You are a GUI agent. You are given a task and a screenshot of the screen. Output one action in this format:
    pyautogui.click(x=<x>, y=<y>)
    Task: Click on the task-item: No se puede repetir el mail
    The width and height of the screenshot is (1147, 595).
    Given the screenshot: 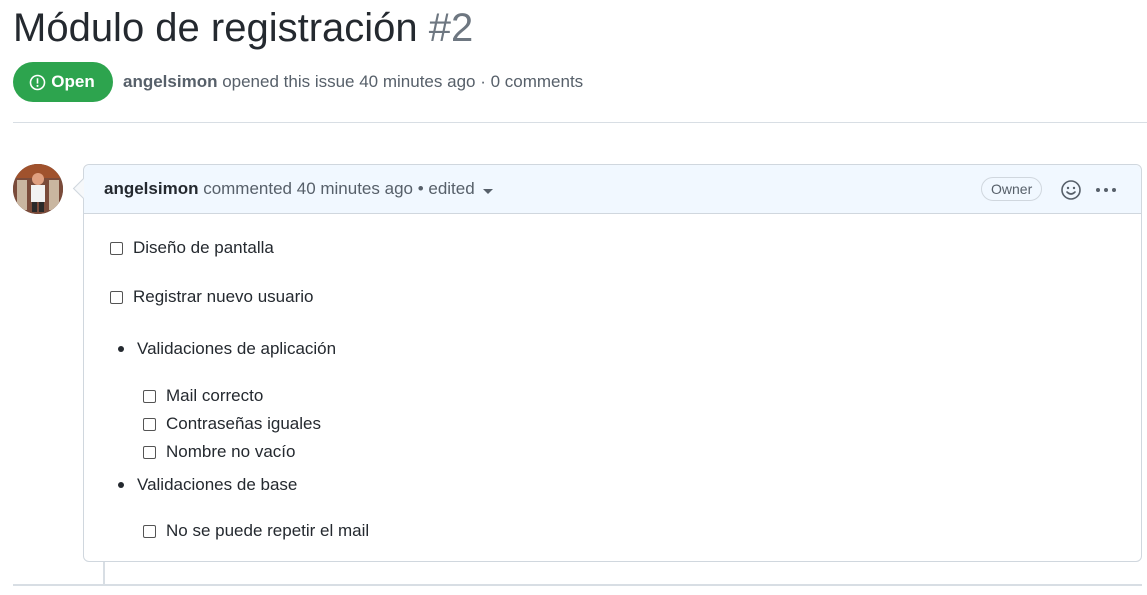 What is the action you would take?
    pyautogui.click(x=256, y=531)
    